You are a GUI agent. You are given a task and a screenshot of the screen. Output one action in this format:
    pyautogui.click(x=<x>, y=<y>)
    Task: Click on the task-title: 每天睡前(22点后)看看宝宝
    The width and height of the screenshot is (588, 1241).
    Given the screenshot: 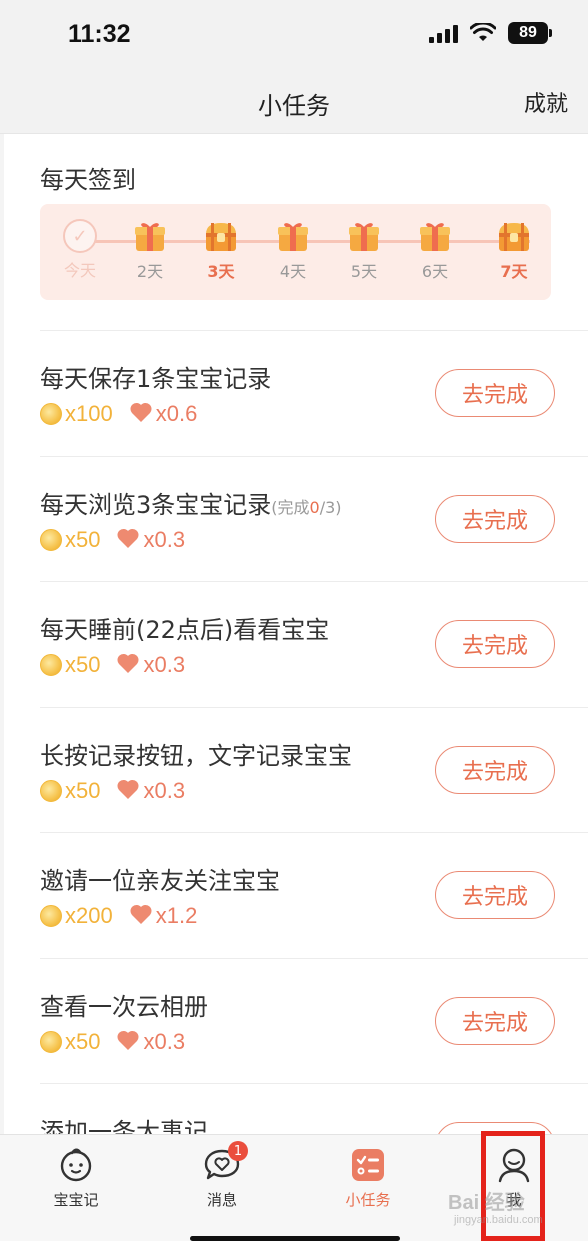 What is the action you would take?
    pyautogui.click(x=184, y=627)
    